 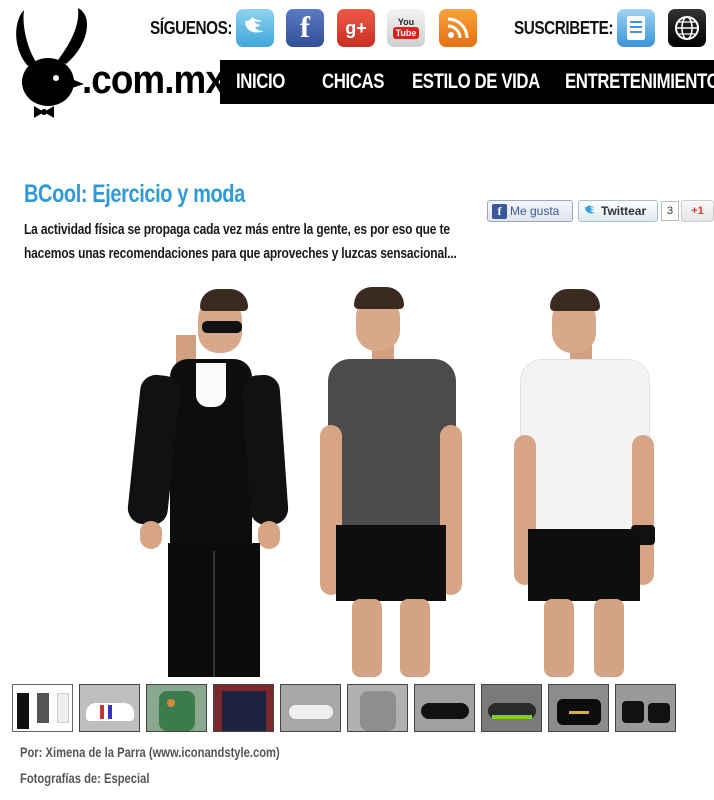 What do you see at coordinates (590, 209) in the screenshot?
I see `twitter-bird-icon` at bounding box center [590, 209].